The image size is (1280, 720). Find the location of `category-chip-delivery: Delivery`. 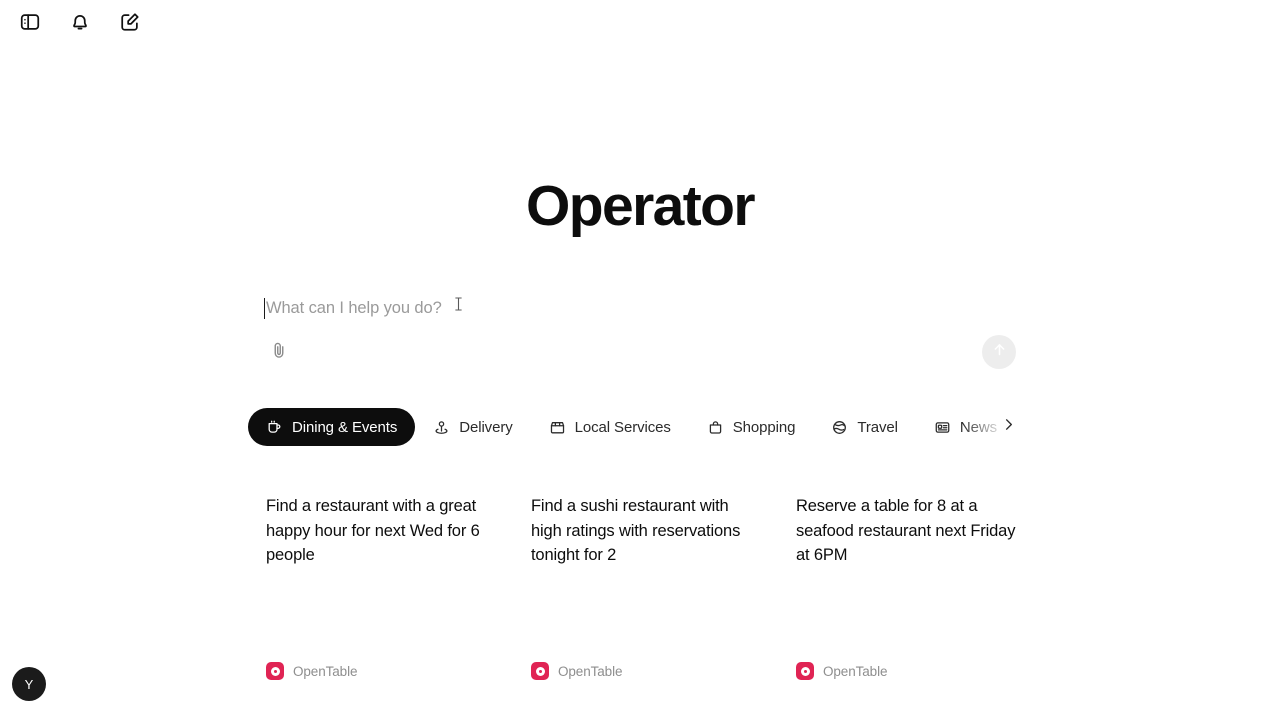

category-chip-delivery: Delivery is located at coordinates (472, 427).